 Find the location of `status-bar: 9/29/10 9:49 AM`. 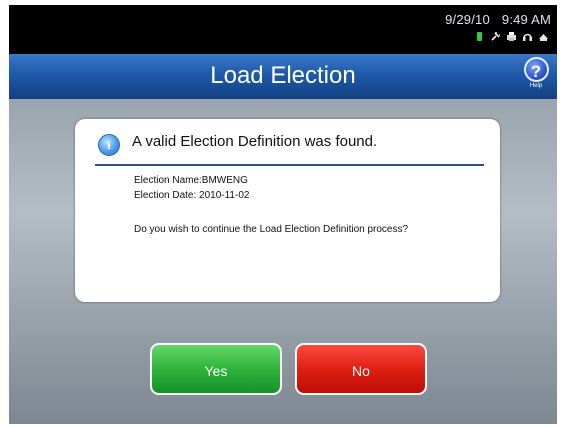

status-bar: 9/29/10 9:49 AM is located at coordinates (283, 29).